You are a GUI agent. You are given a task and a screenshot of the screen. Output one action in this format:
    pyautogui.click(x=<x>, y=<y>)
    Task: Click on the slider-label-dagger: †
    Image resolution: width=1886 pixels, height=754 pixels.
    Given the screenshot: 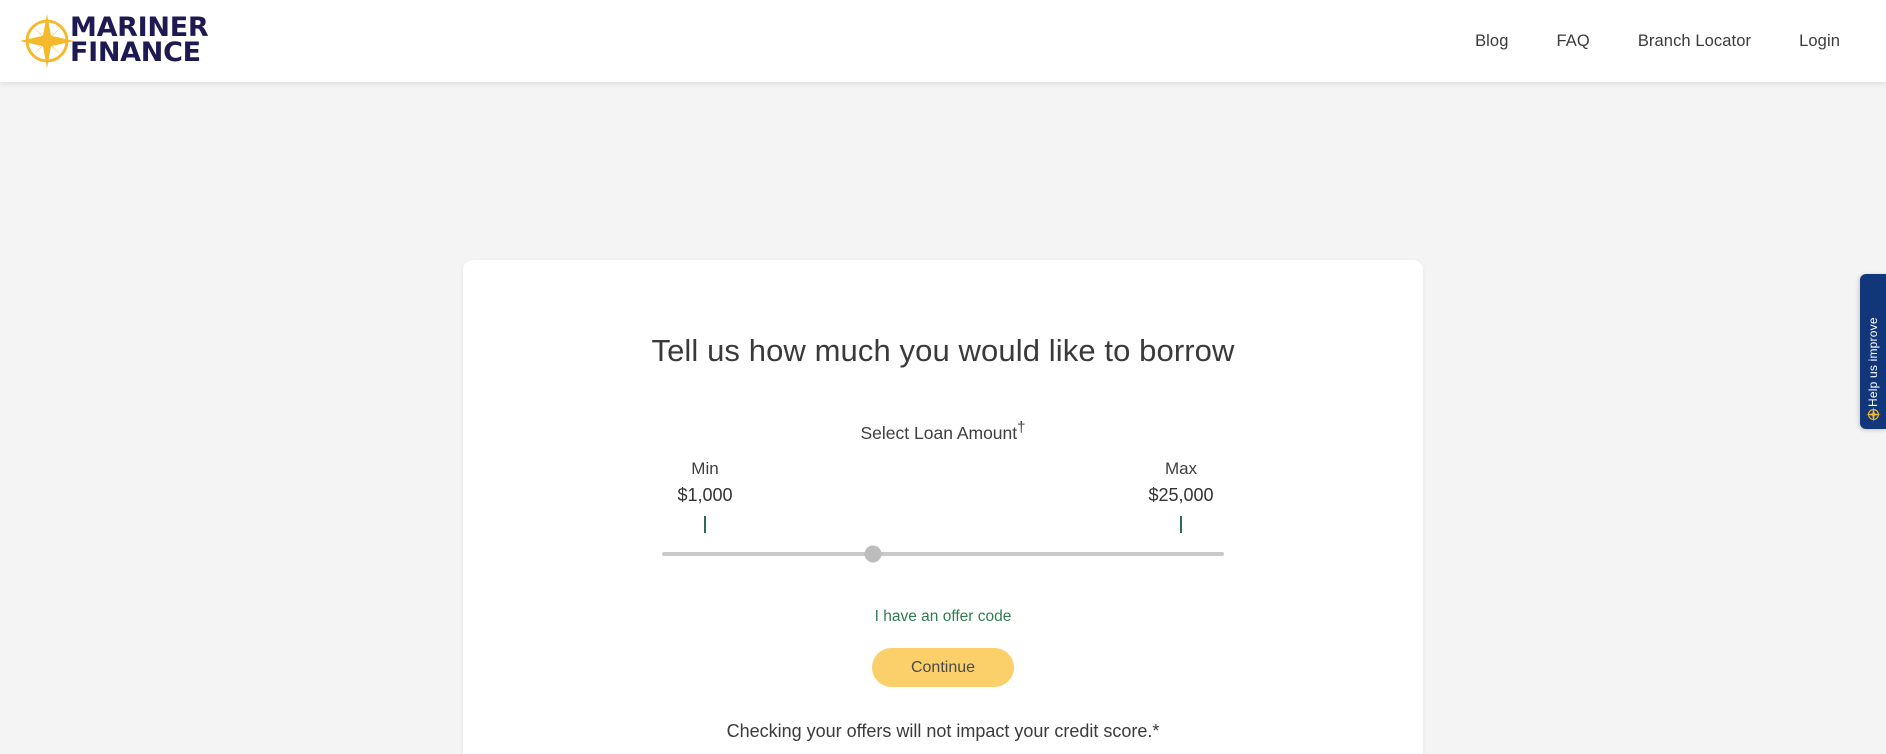 What is the action you would take?
    pyautogui.click(x=1021, y=427)
    